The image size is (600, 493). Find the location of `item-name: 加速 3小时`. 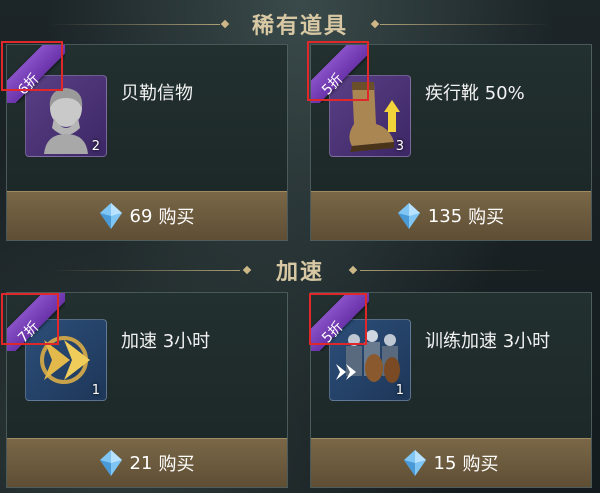

item-name: 加速 3小时 is located at coordinates (166, 341).